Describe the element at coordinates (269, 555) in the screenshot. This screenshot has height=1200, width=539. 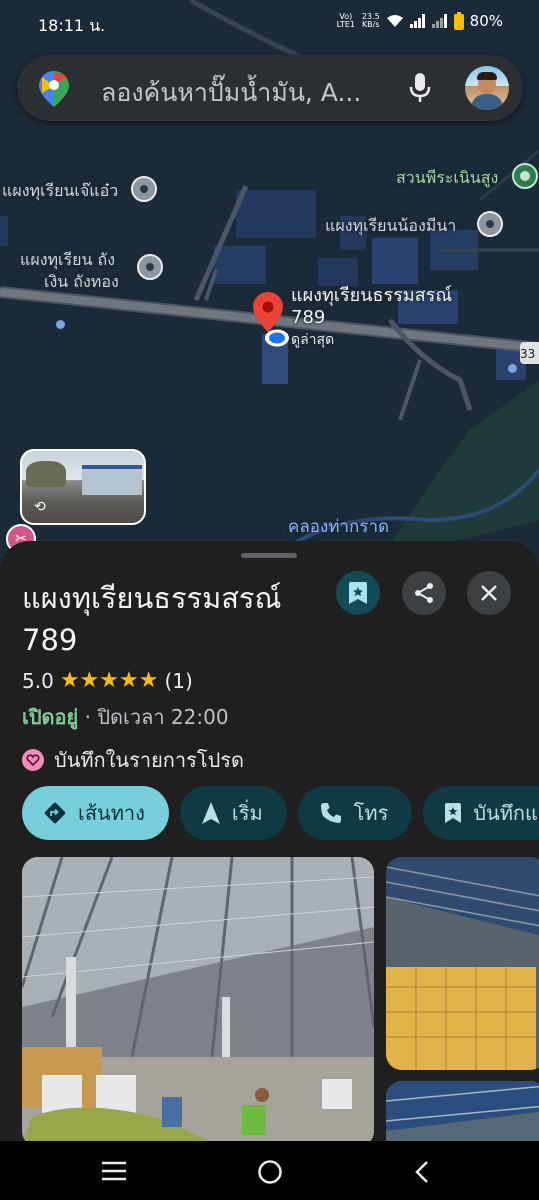
I see `sheet-drag-handle` at that location.